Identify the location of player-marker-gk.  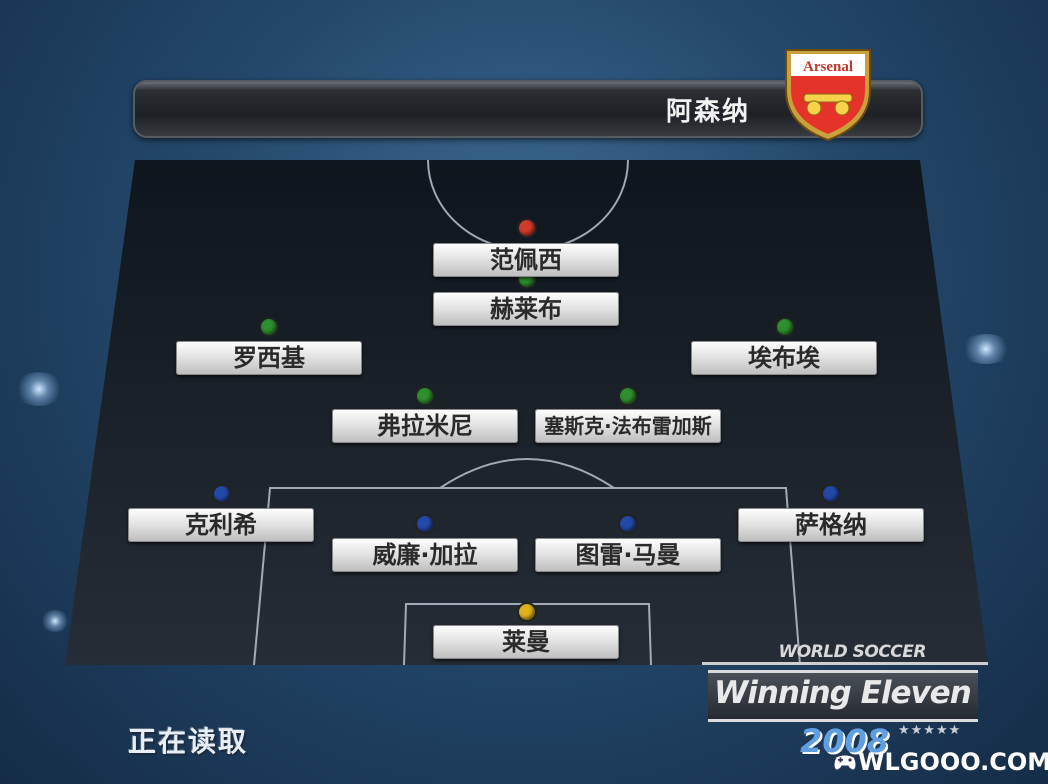
(527, 612).